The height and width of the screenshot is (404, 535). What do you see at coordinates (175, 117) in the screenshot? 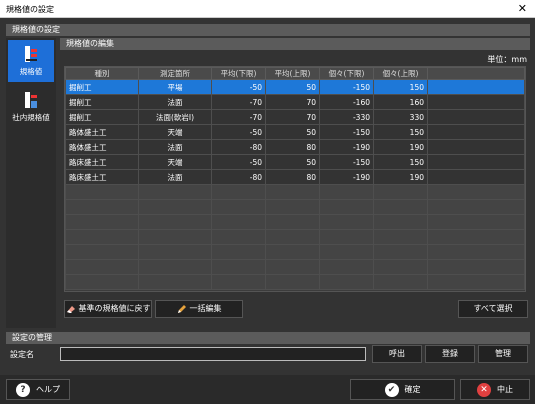
I see `table-cell: 法面(軟岩I)` at bounding box center [175, 117].